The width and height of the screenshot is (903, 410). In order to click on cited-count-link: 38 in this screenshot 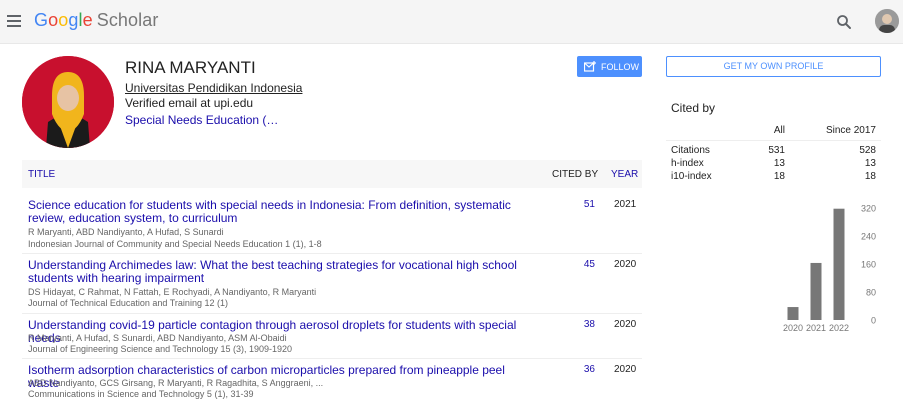, I will do `click(578, 324)`.